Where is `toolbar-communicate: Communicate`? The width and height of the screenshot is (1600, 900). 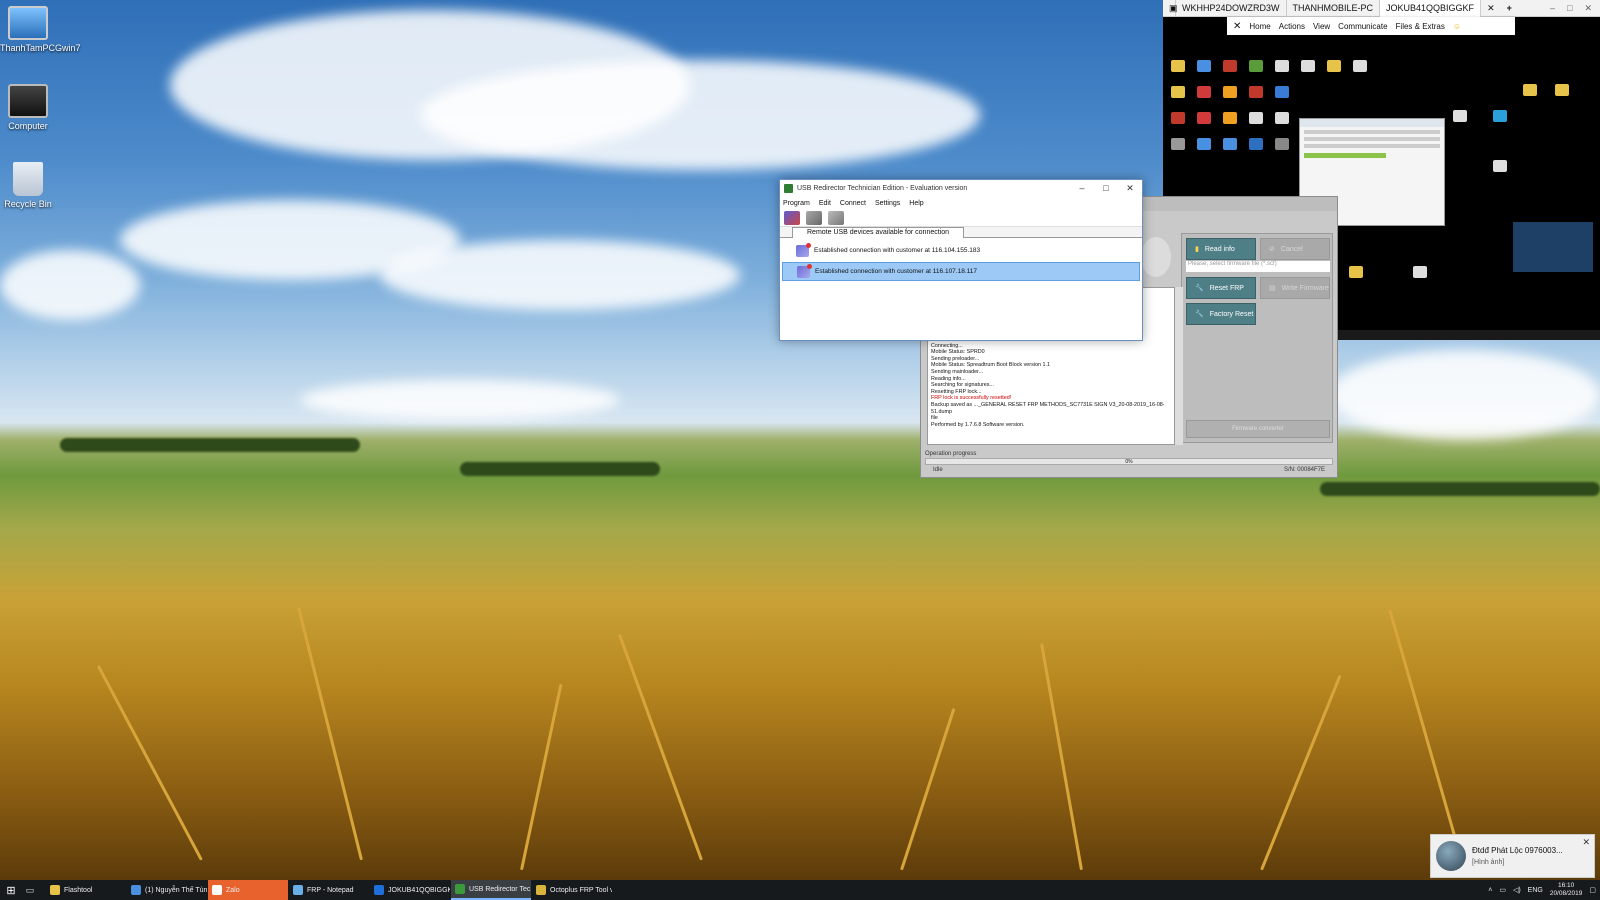
toolbar-communicate: Communicate is located at coordinates (1362, 26).